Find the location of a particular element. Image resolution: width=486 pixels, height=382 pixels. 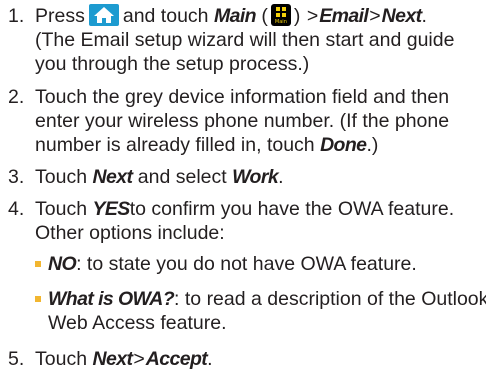

step-3-line-1: Touch Next and select Work. is located at coordinates (159, 177).